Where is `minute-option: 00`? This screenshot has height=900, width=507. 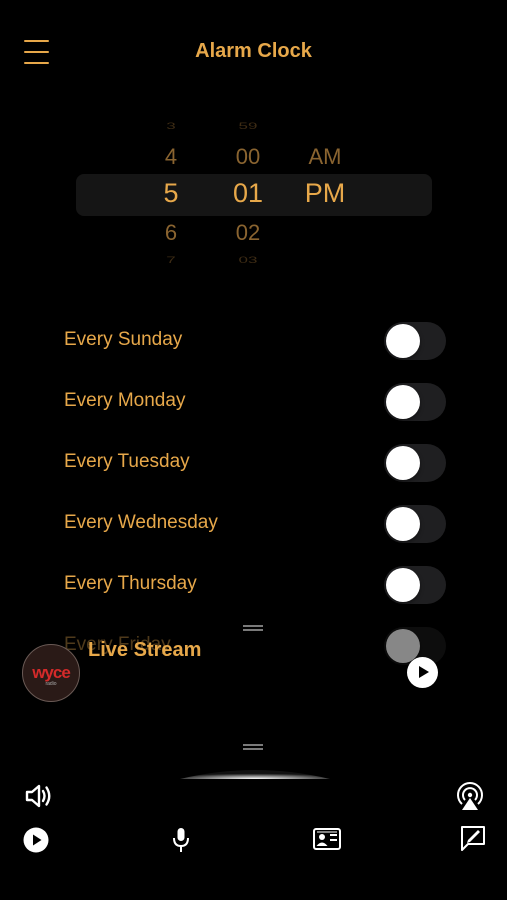
minute-option: 00 is located at coordinates (248, 157).